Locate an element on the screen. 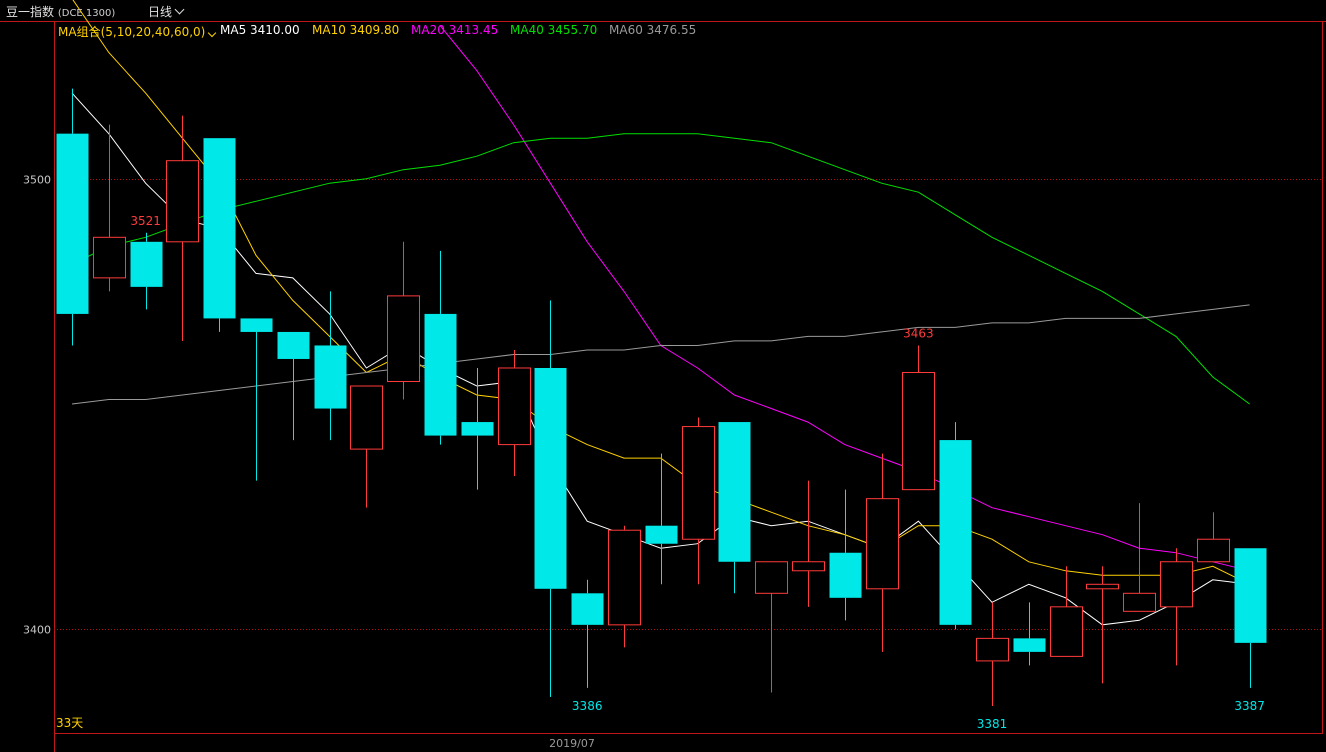 Image resolution: width=1326 pixels, height=752 pixels. price-annotation: 3387 is located at coordinates (1249, 706).